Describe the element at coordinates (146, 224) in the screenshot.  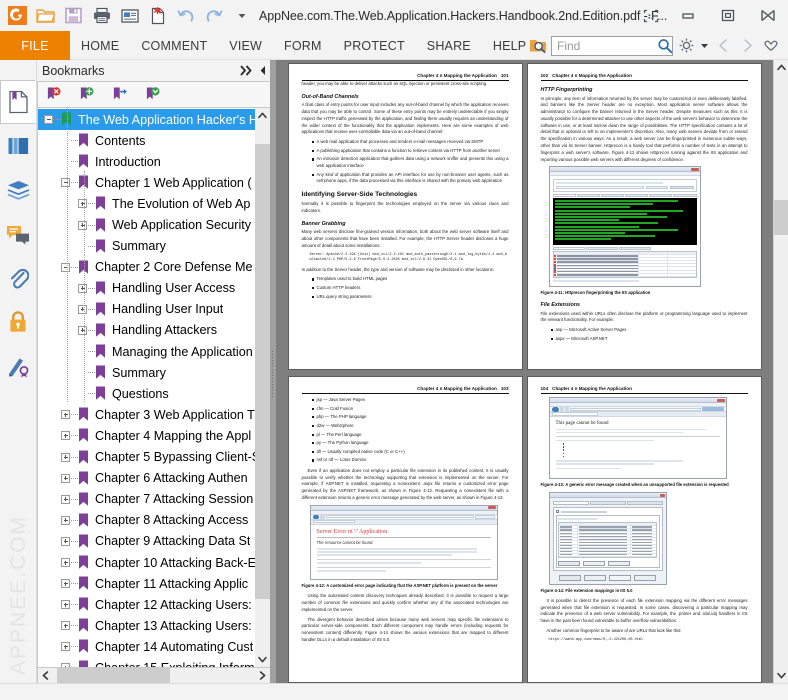
I see `bookmark-item: Web Application Security` at that location.